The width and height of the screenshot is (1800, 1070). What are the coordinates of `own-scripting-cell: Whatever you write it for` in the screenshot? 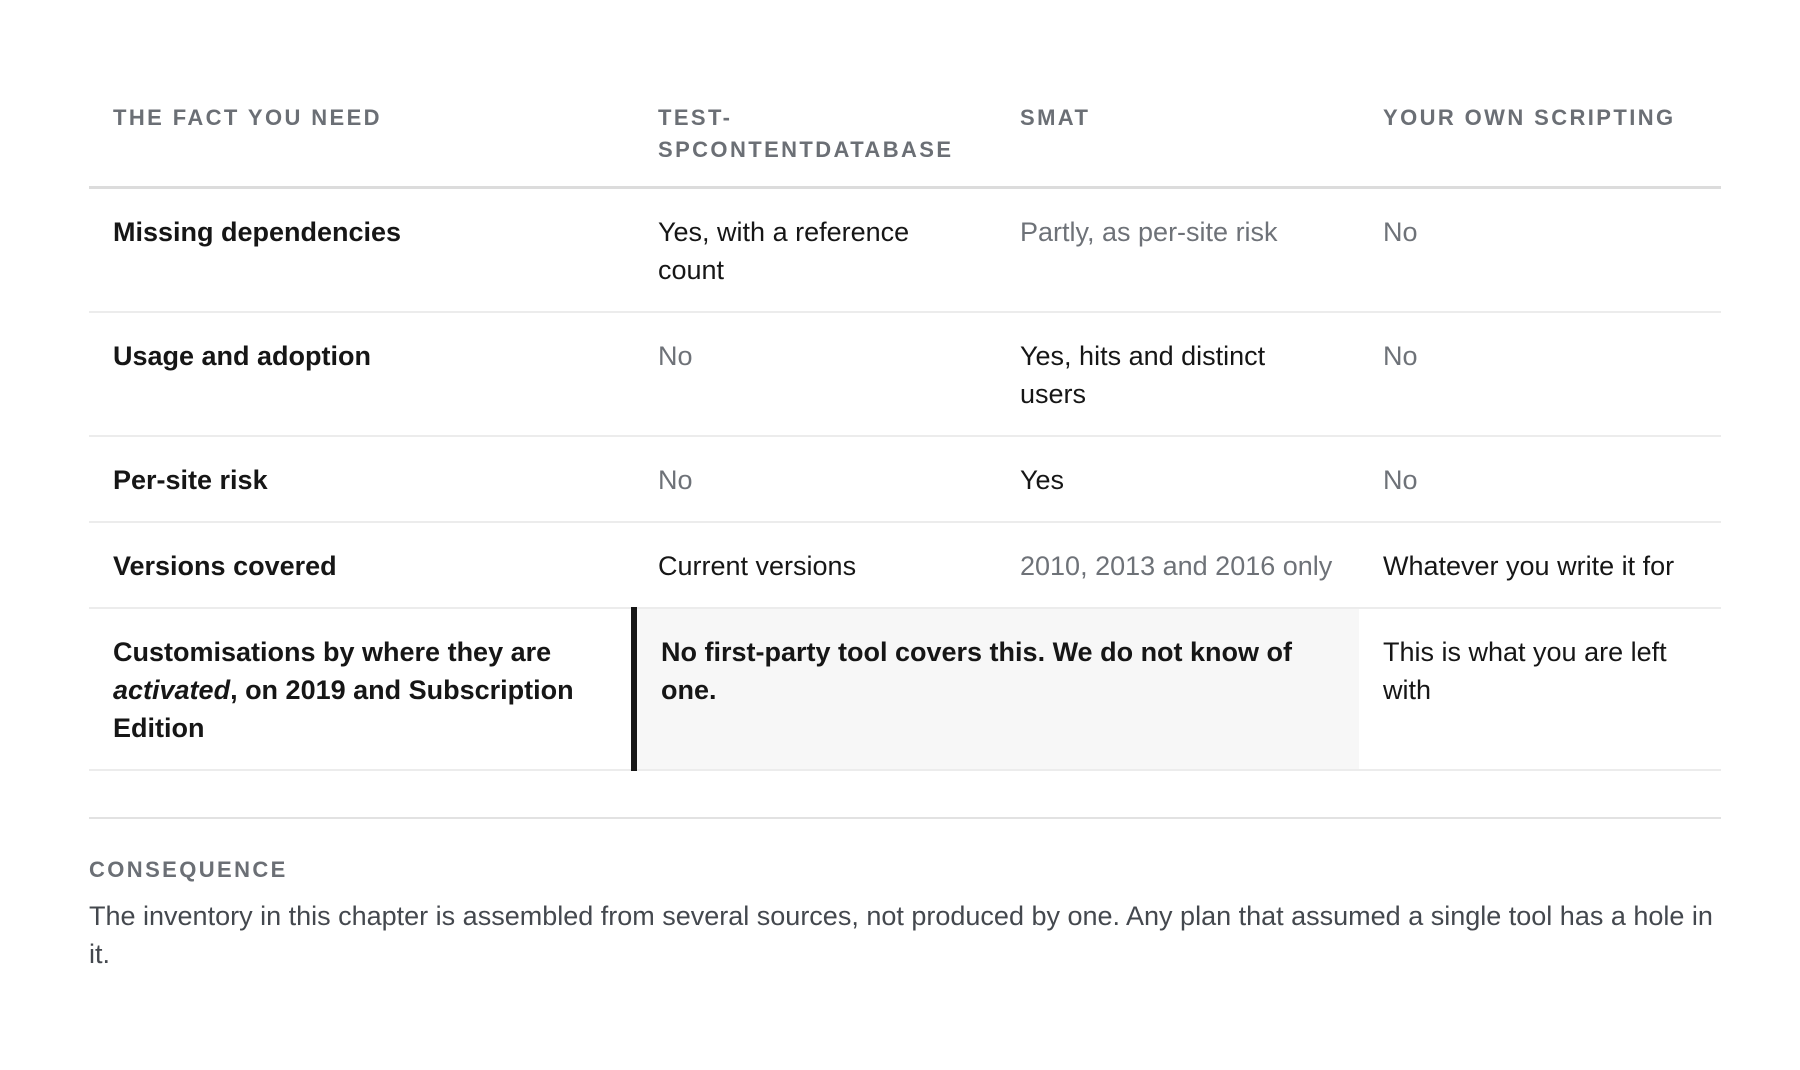 It's located at (1540, 565).